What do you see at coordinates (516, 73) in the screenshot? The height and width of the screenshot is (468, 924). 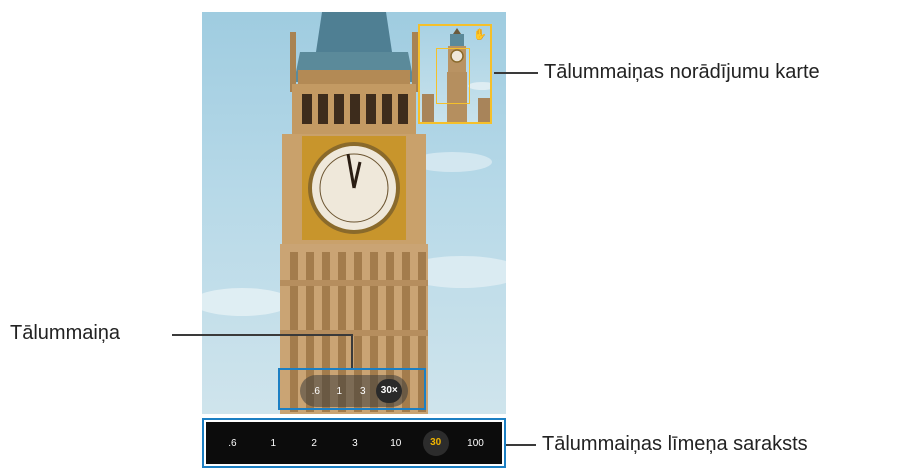 I see `callout-line-zoom-map` at bounding box center [516, 73].